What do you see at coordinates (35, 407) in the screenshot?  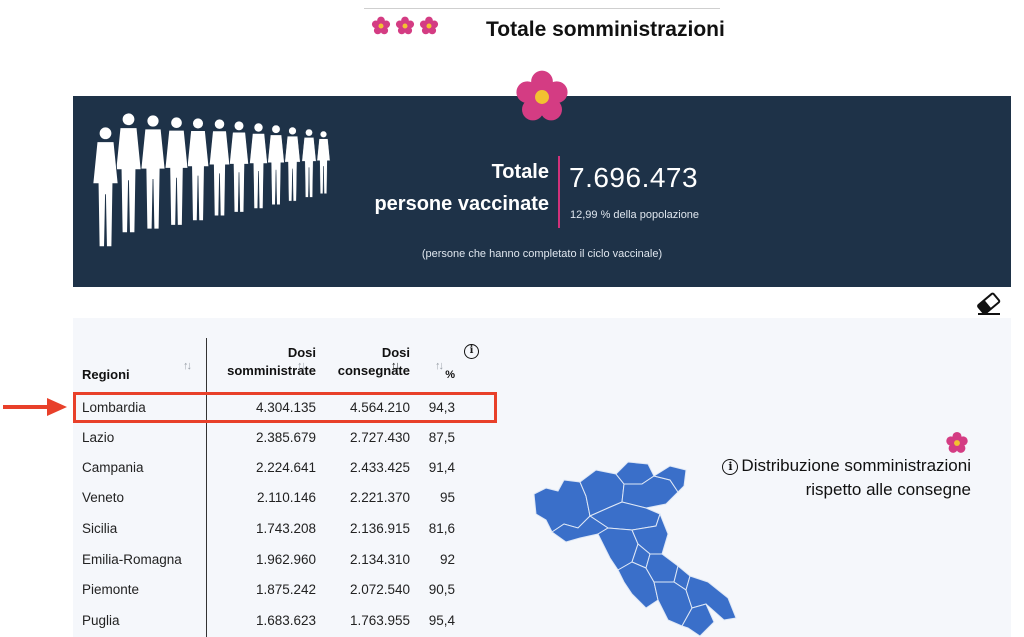 I see `red-arrow-icon` at bounding box center [35, 407].